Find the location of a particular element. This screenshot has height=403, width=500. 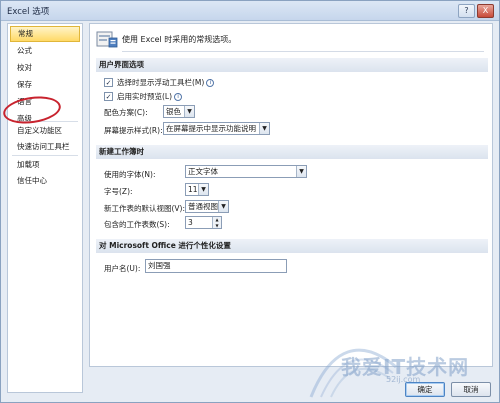

watermark-subtext: 52ij.com is located at coordinates (403, 379).